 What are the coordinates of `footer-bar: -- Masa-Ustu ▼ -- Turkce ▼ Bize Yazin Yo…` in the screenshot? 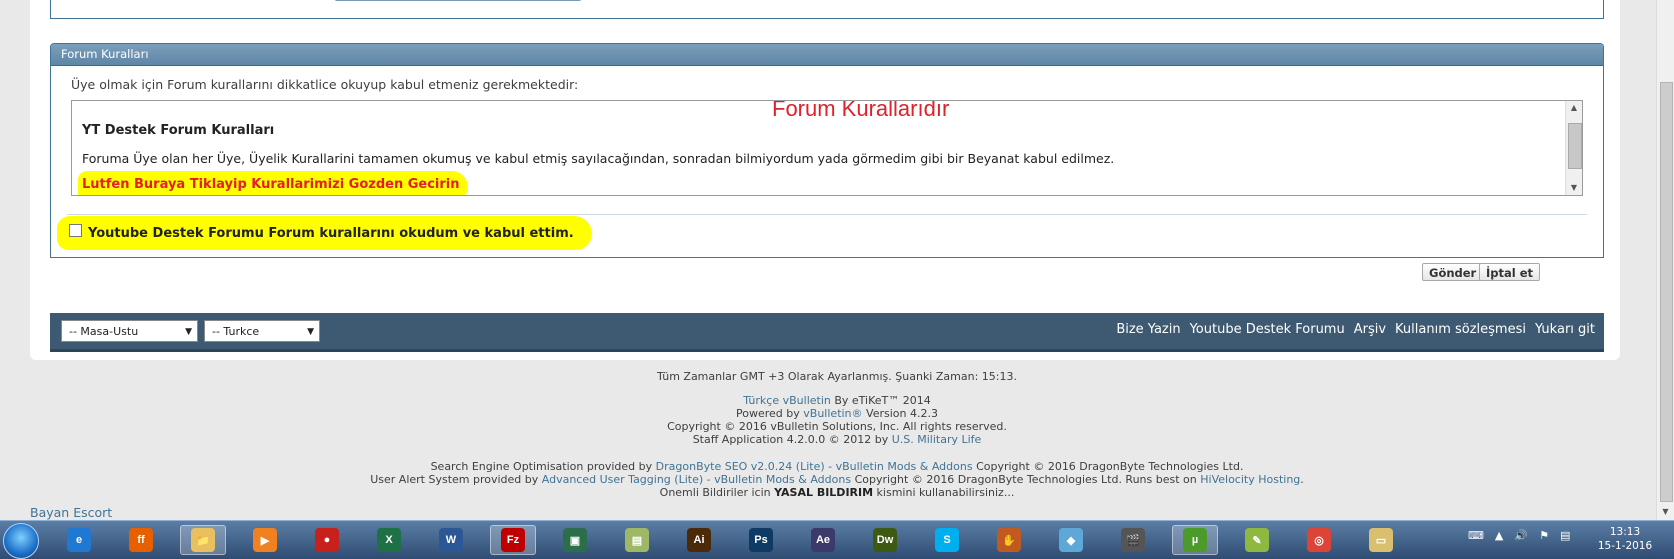 It's located at (827, 332).